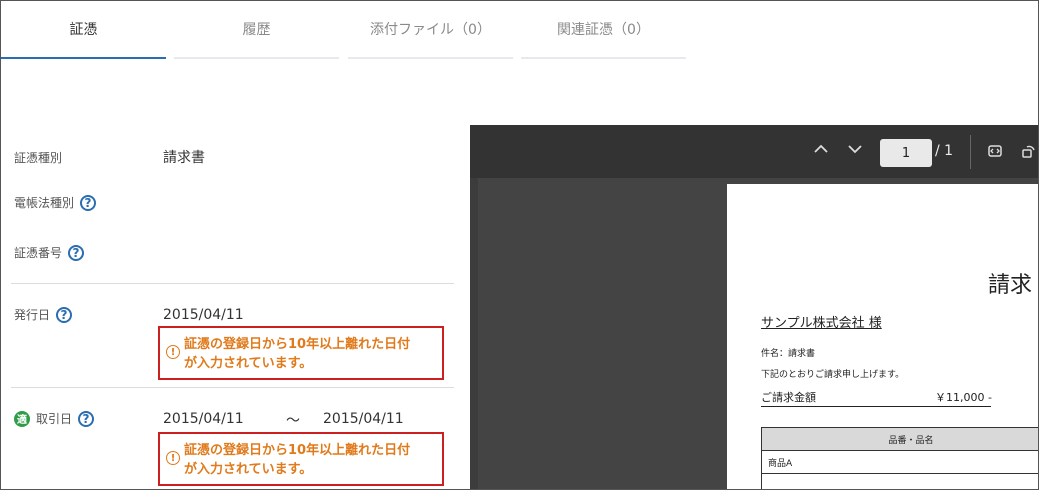 The height and width of the screenshot is (490, 1039). What do you see at coordinates (363, 419) in the screenshot?
I see `trade-date-to: 2015/04/11` at bounding box center [363, 419].